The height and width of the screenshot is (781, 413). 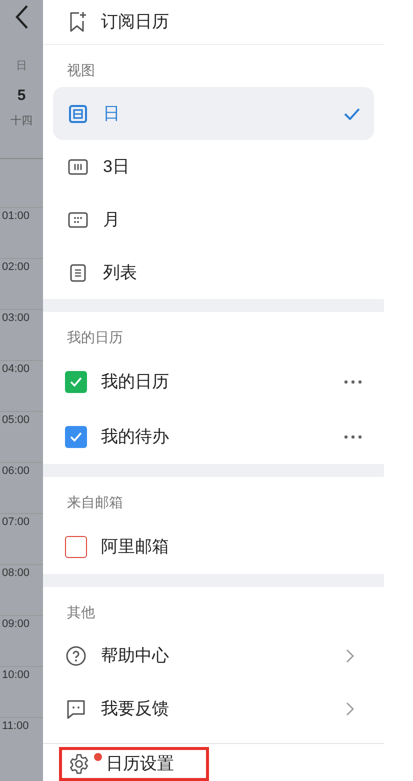 What do you see at coordinates (21, 121) in the screenshot?
I see `lunar-date: 十四` at bounding box center [21, 121].